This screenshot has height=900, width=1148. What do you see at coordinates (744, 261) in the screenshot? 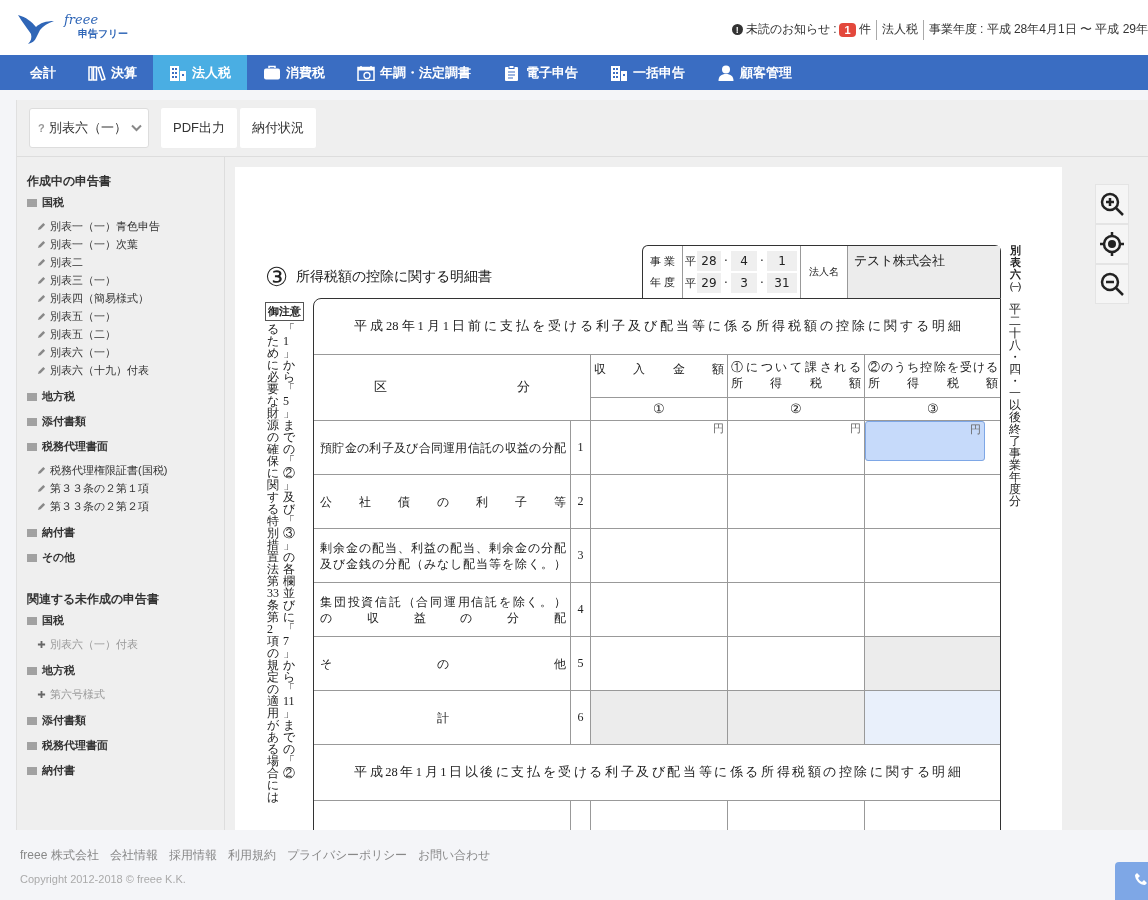
I see `month-field: 4` at bounding box center [744, 261].